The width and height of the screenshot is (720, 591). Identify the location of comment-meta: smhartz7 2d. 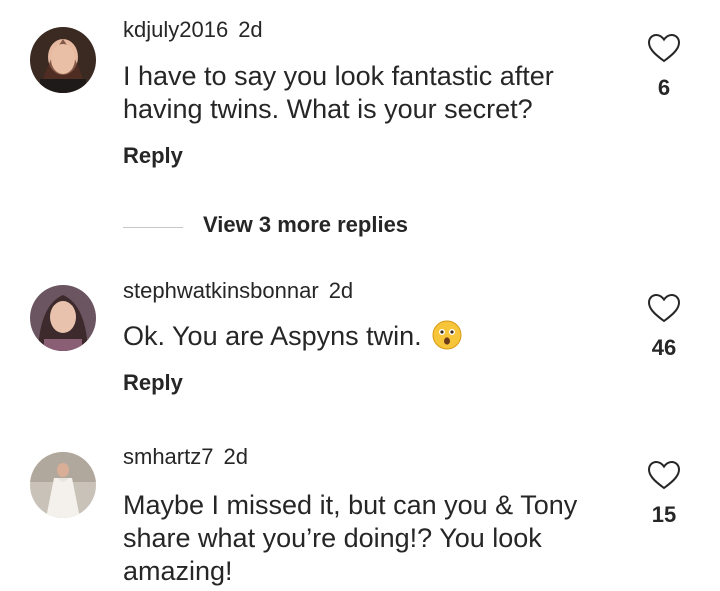
(185, 457).